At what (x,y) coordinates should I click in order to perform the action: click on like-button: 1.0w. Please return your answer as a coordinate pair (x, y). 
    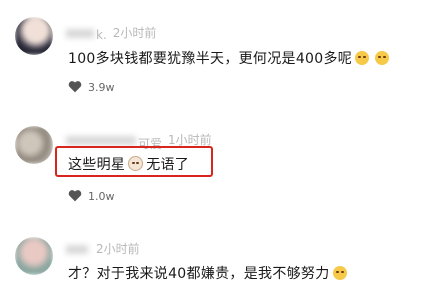
    Looking at the image, I should click on (91, 196).